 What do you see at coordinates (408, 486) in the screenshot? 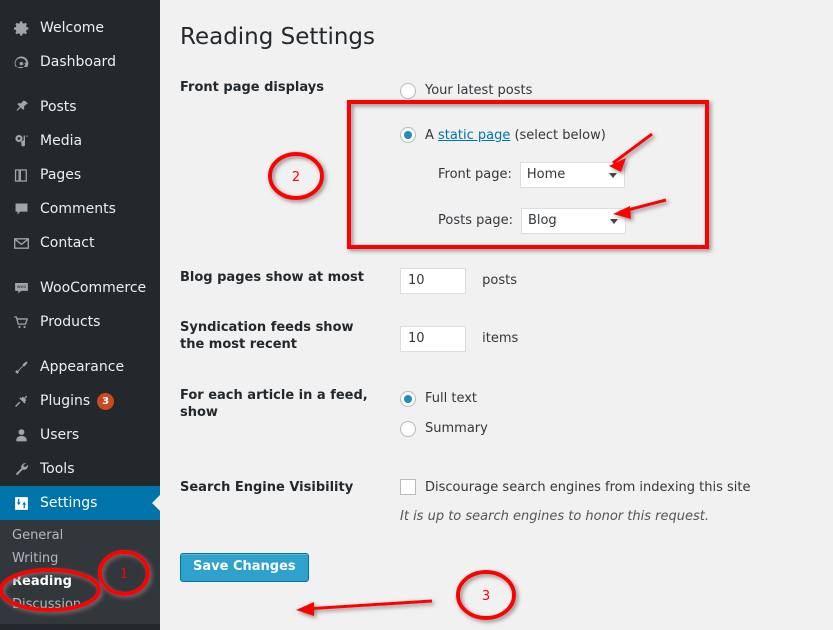
I see `discourage-search-engines-checkbox` at bounding box center [408, 486].